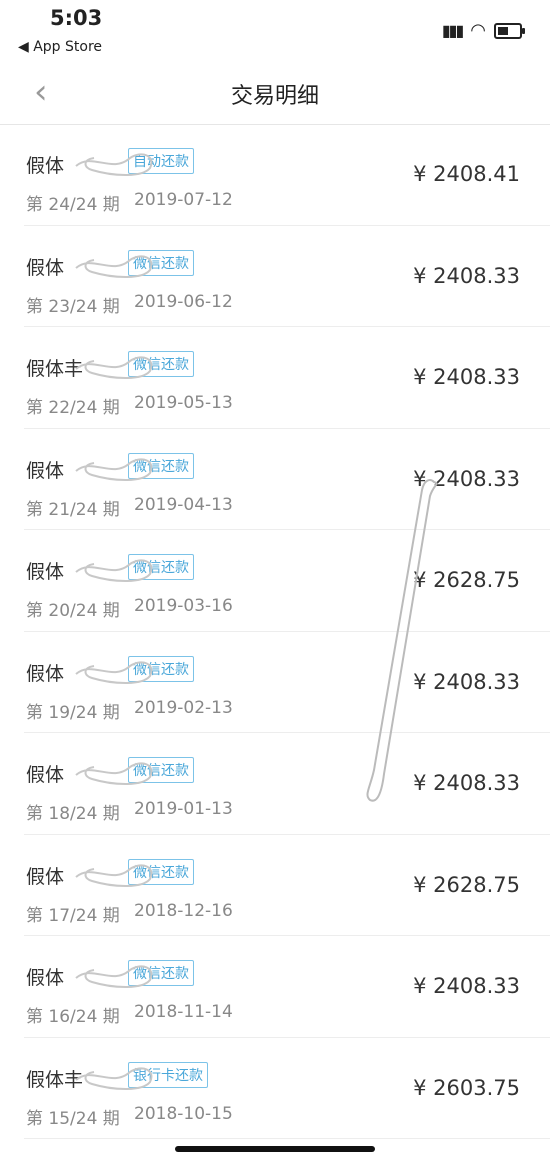 The width and height of the screenshot is (550, 1152). I want to click on page-title: 交易明细, so click(274, 96).